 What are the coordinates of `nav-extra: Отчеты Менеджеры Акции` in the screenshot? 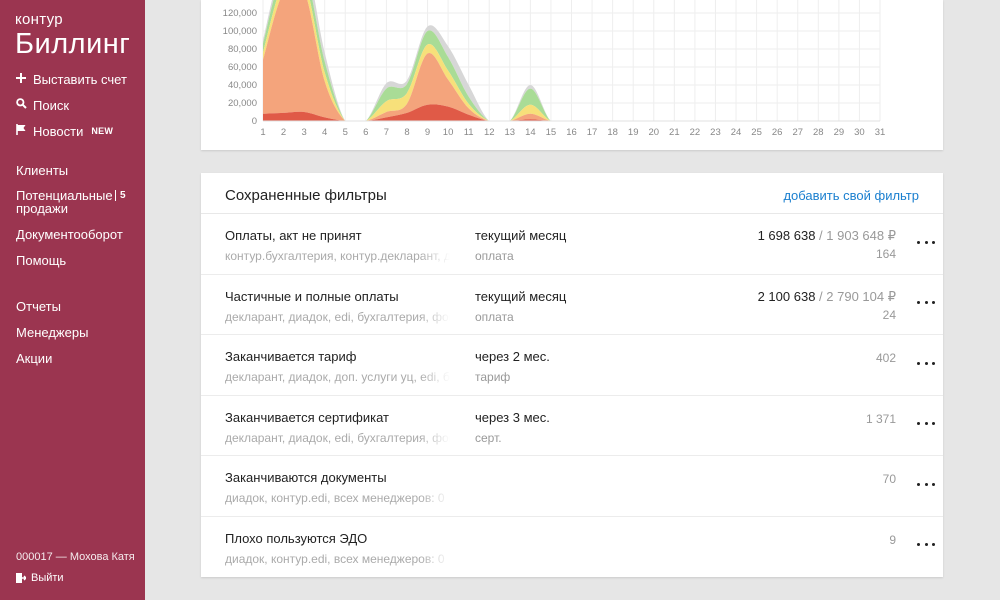 It's located at (78, 332).